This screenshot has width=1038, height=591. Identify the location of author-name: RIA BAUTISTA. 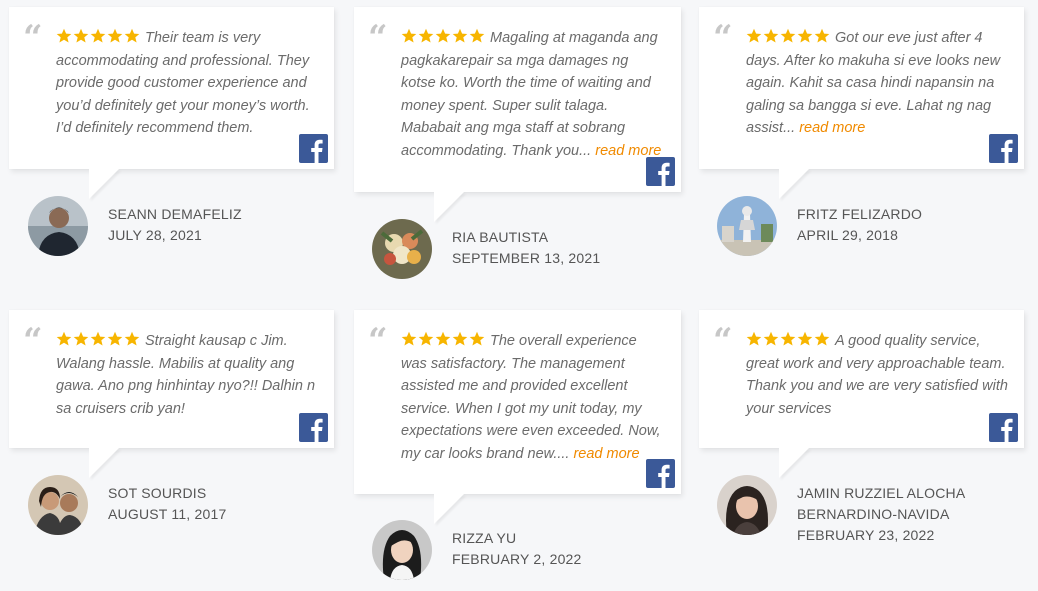
(500, 237).